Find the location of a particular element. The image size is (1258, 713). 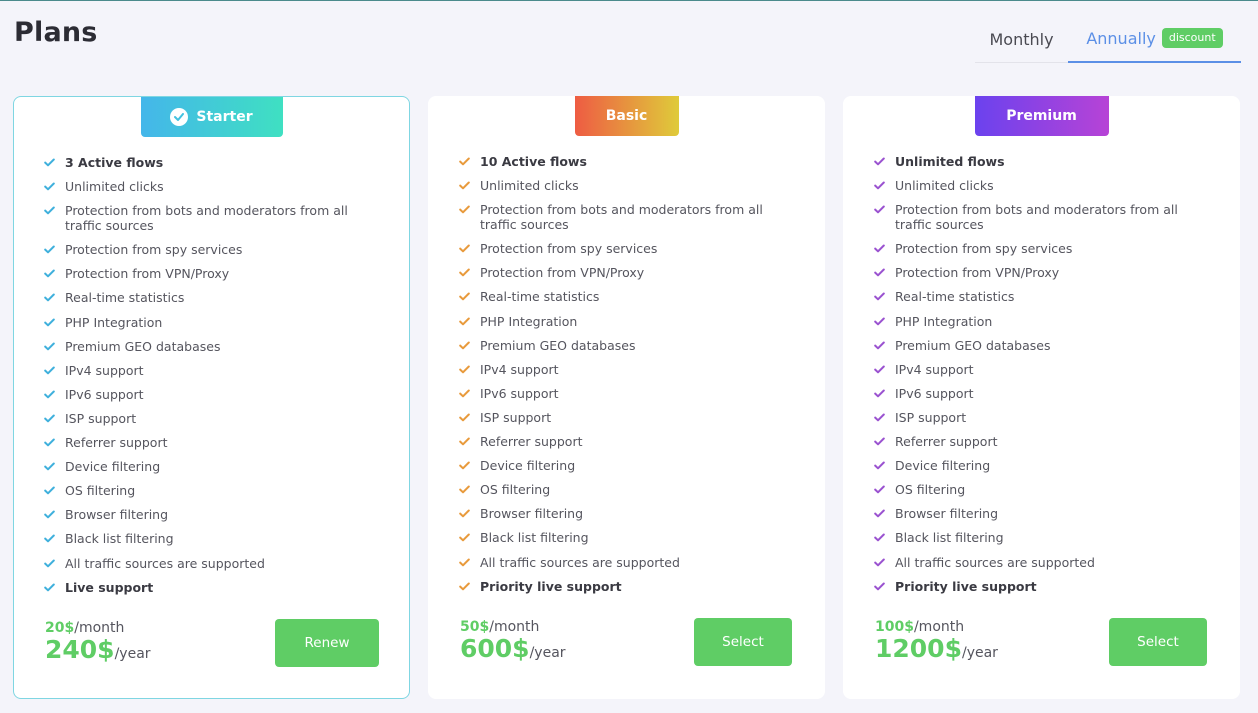

feature-item: Browser filtering is located at coordinates (624, 513).